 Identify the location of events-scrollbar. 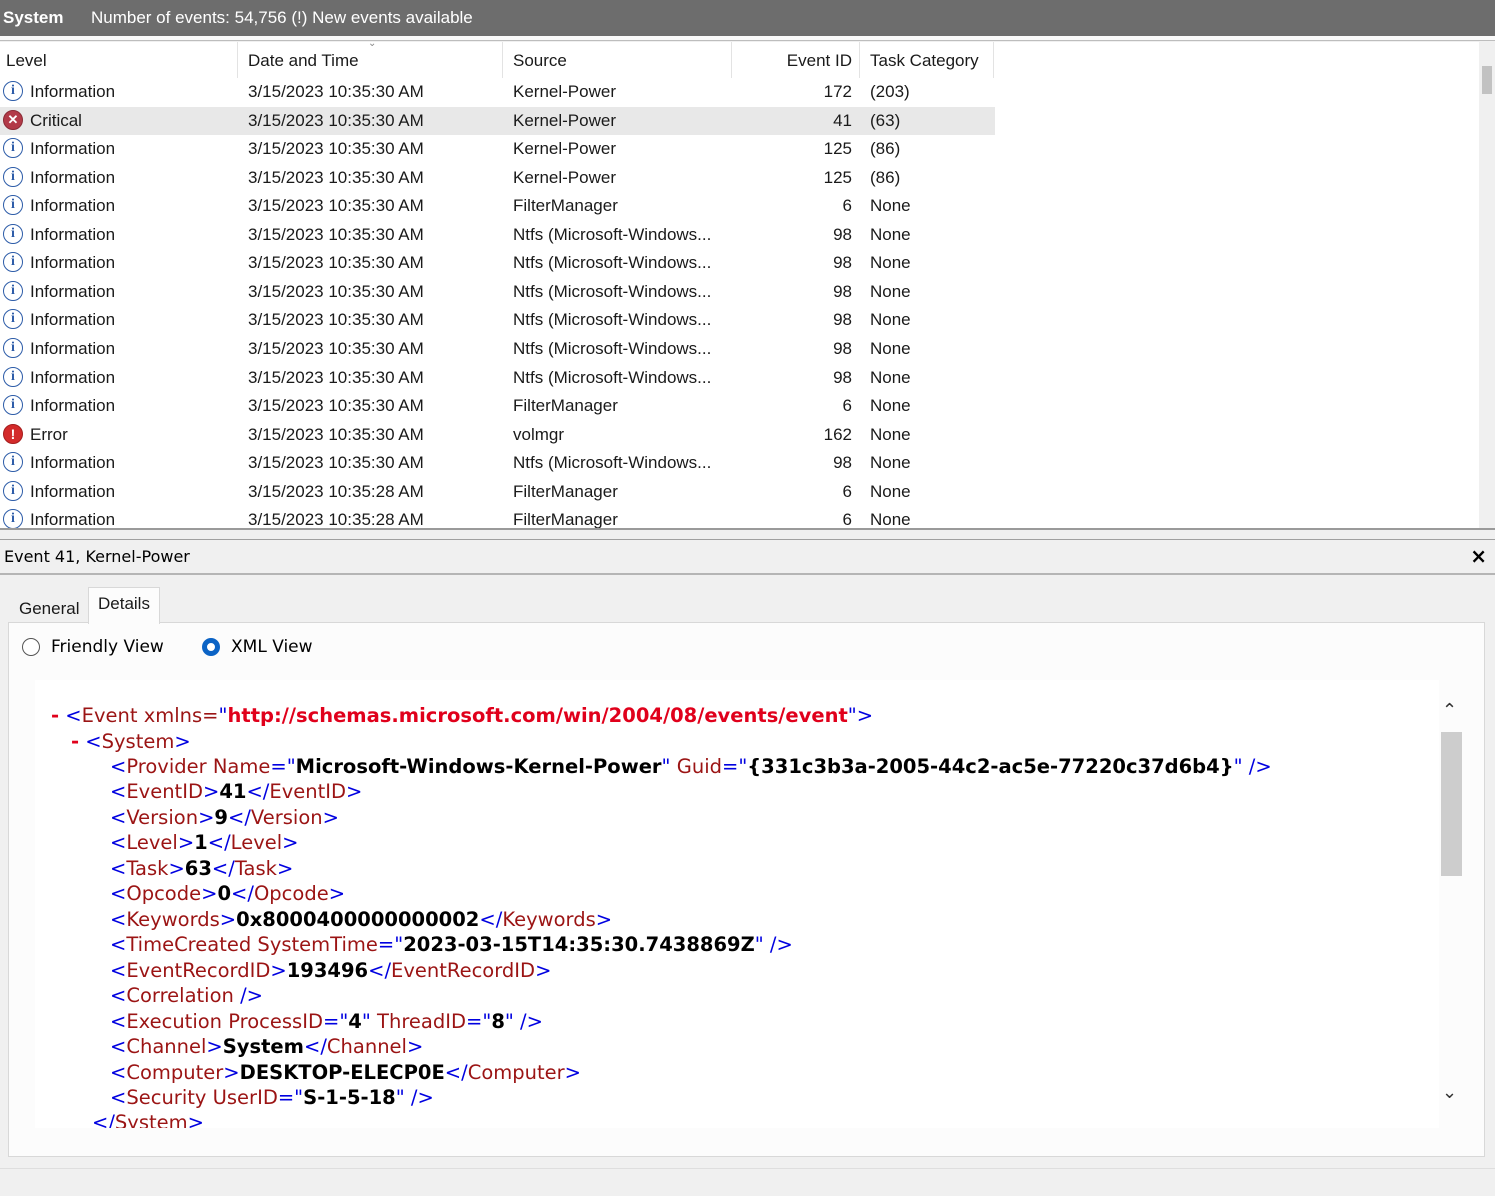
(1487, 285).